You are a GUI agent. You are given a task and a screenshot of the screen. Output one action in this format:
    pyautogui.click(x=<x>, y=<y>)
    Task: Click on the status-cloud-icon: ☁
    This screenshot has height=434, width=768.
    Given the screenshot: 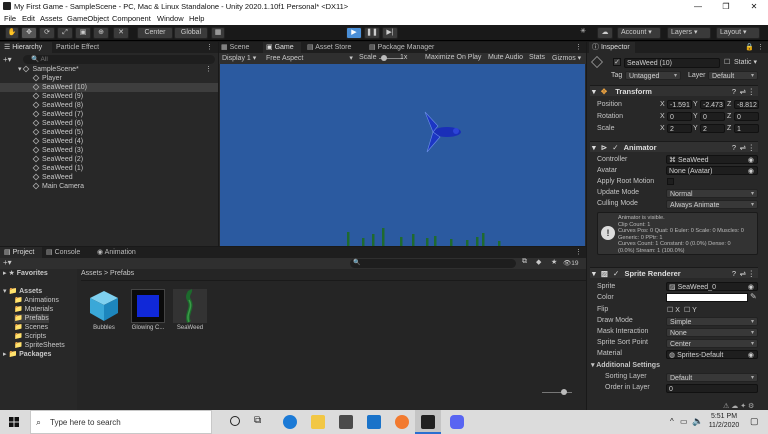 What is the action you would take?
    pyautogui.click(x=734, y=406)
    